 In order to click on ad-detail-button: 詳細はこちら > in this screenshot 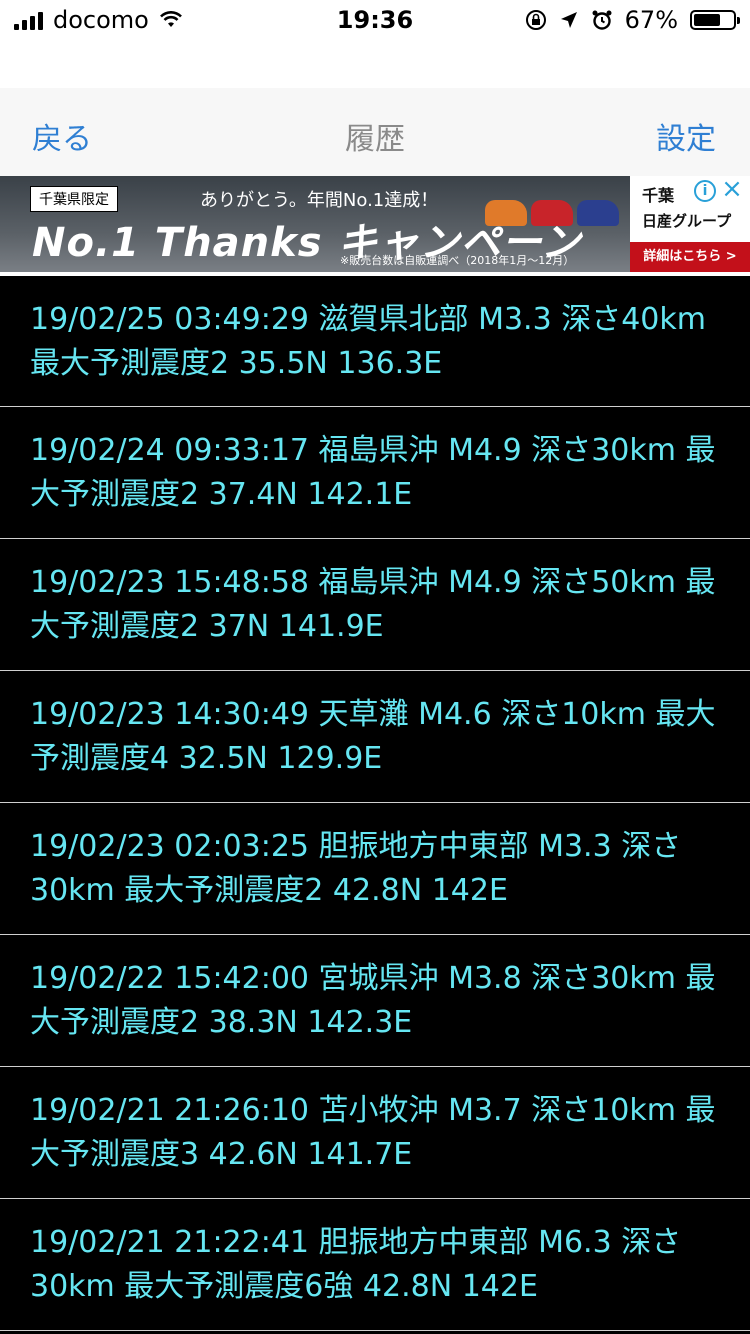, I will do `click(690, 257)`.